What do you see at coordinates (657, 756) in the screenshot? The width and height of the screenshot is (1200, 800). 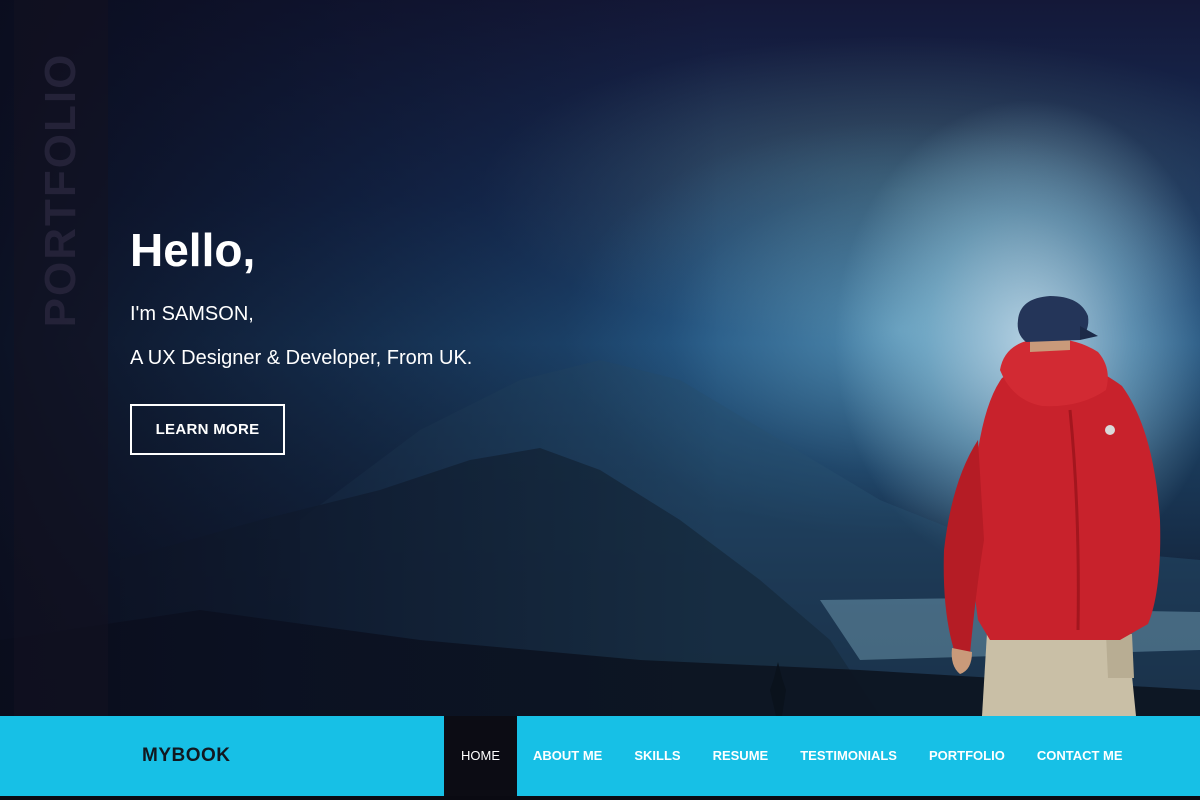 I see `nav-item-skills: SKILLS` at bounding box center [657, 756].